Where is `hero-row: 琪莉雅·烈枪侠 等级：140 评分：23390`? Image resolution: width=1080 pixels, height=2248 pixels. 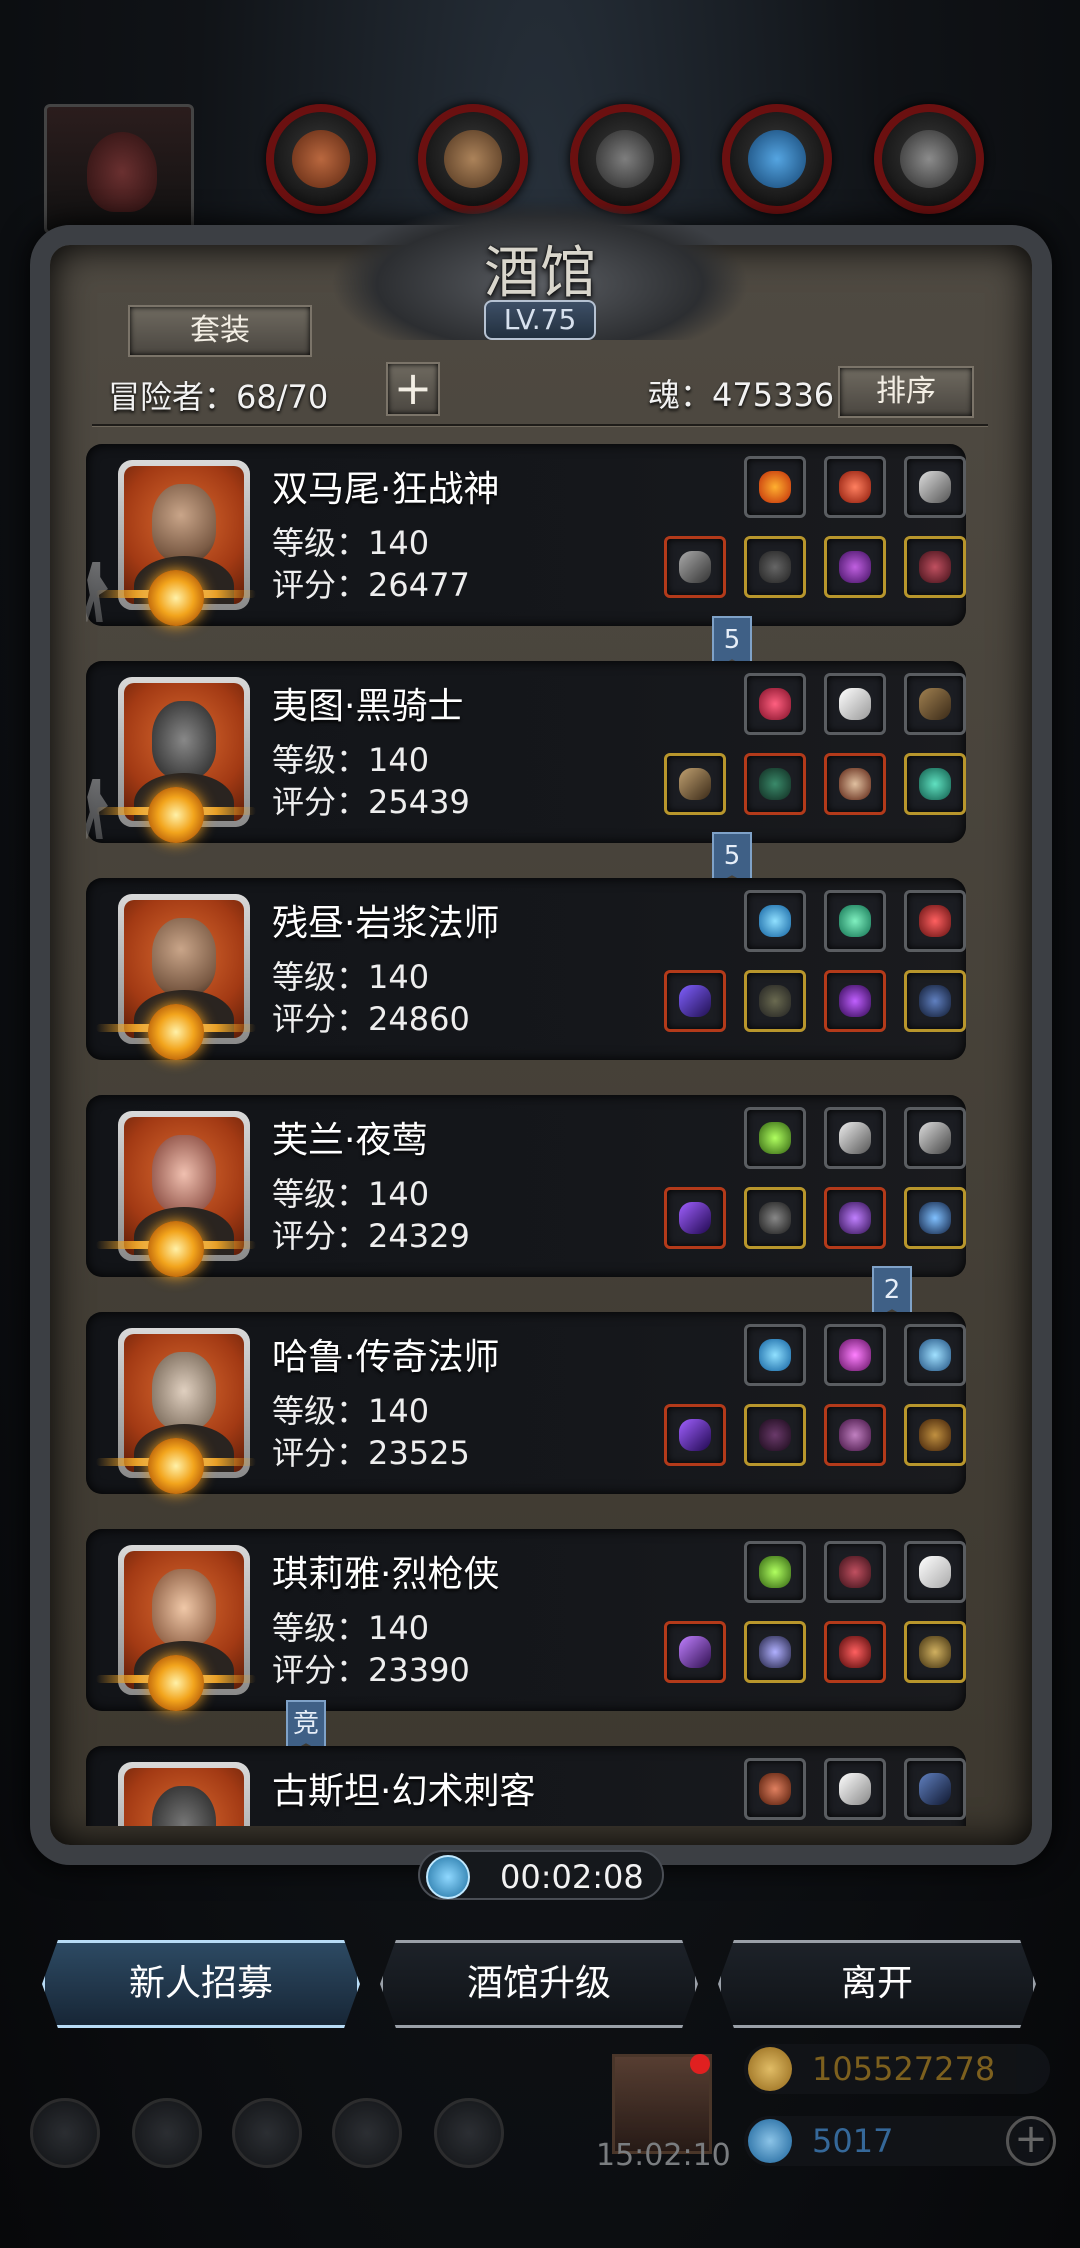
hero-row: 琪莉雅·烈枪侠 等级：140 评分：23390 is located at coordinates (526, 1620).